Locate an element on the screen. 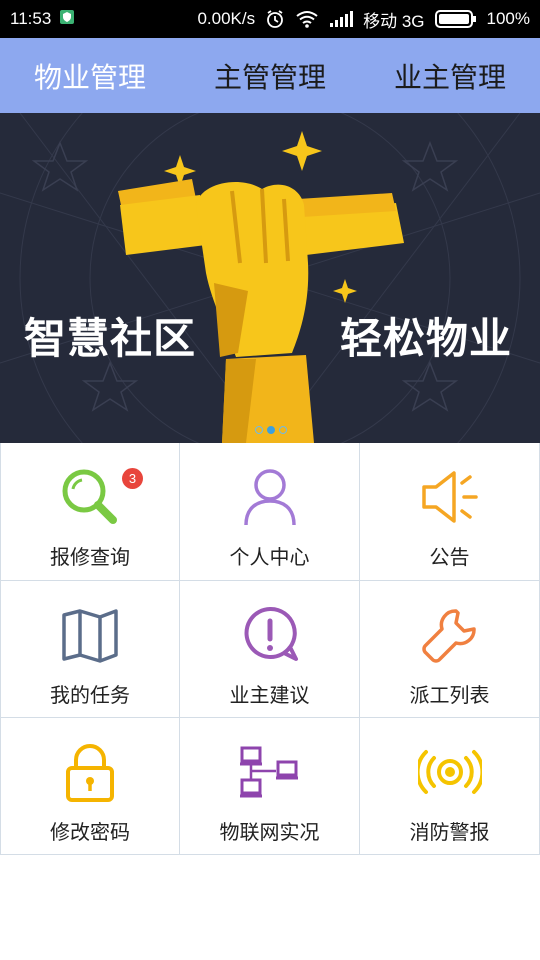 This screenshot has height=960, width=540. alarm-clock-icon is located at coordinates (275, 19).